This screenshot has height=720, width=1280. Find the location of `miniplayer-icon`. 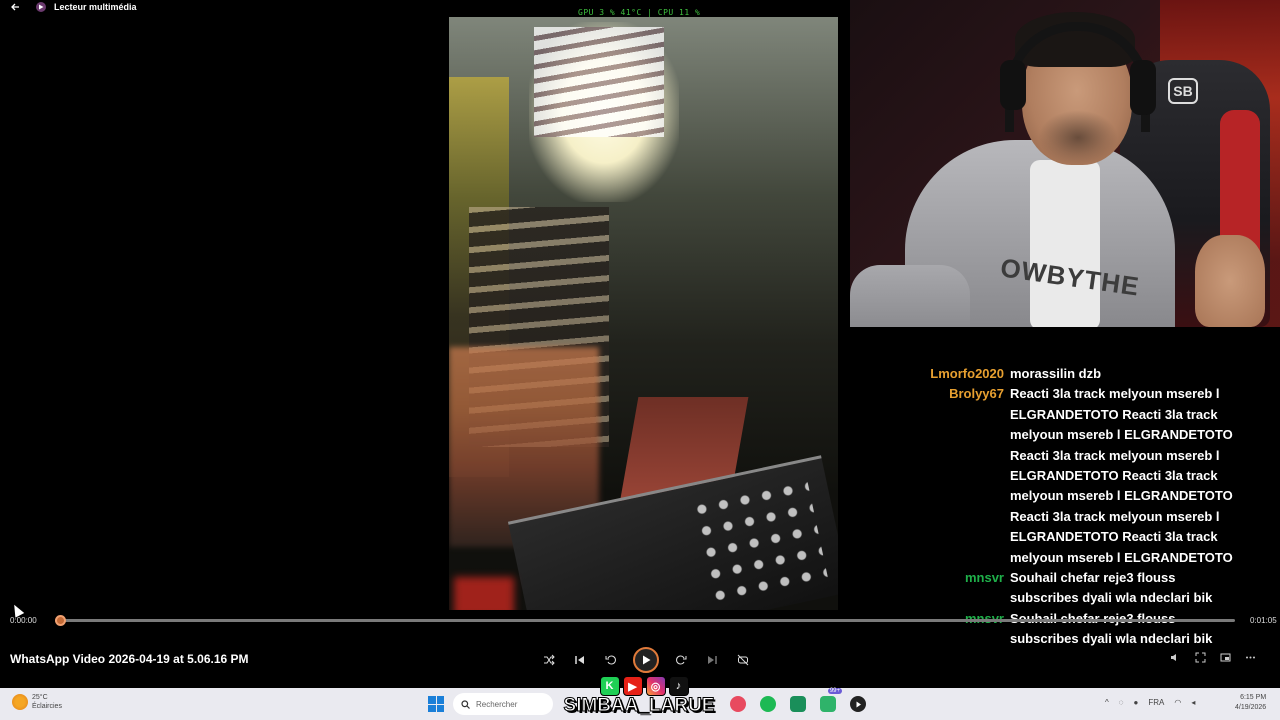

miniplayer-icon is located at coordinates (1225, 659).